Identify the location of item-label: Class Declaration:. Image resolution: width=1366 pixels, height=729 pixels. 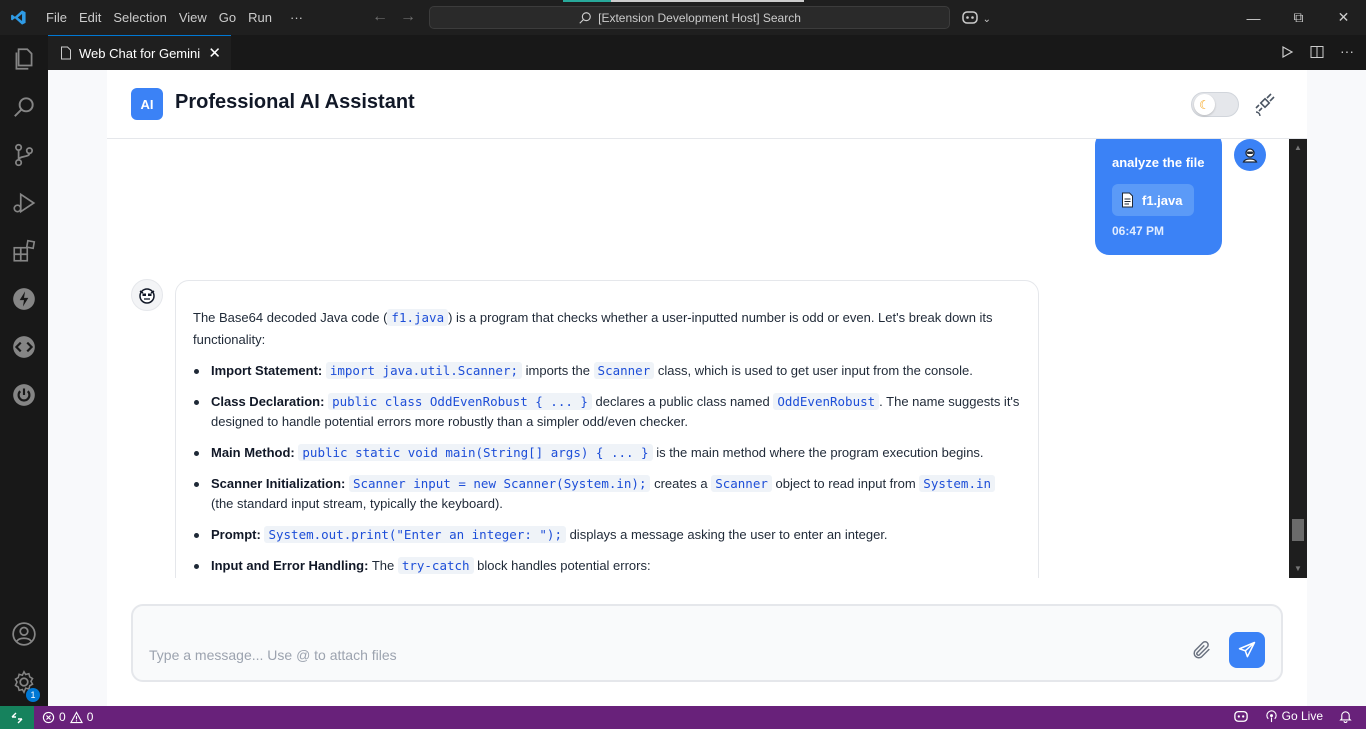
(268, 401).